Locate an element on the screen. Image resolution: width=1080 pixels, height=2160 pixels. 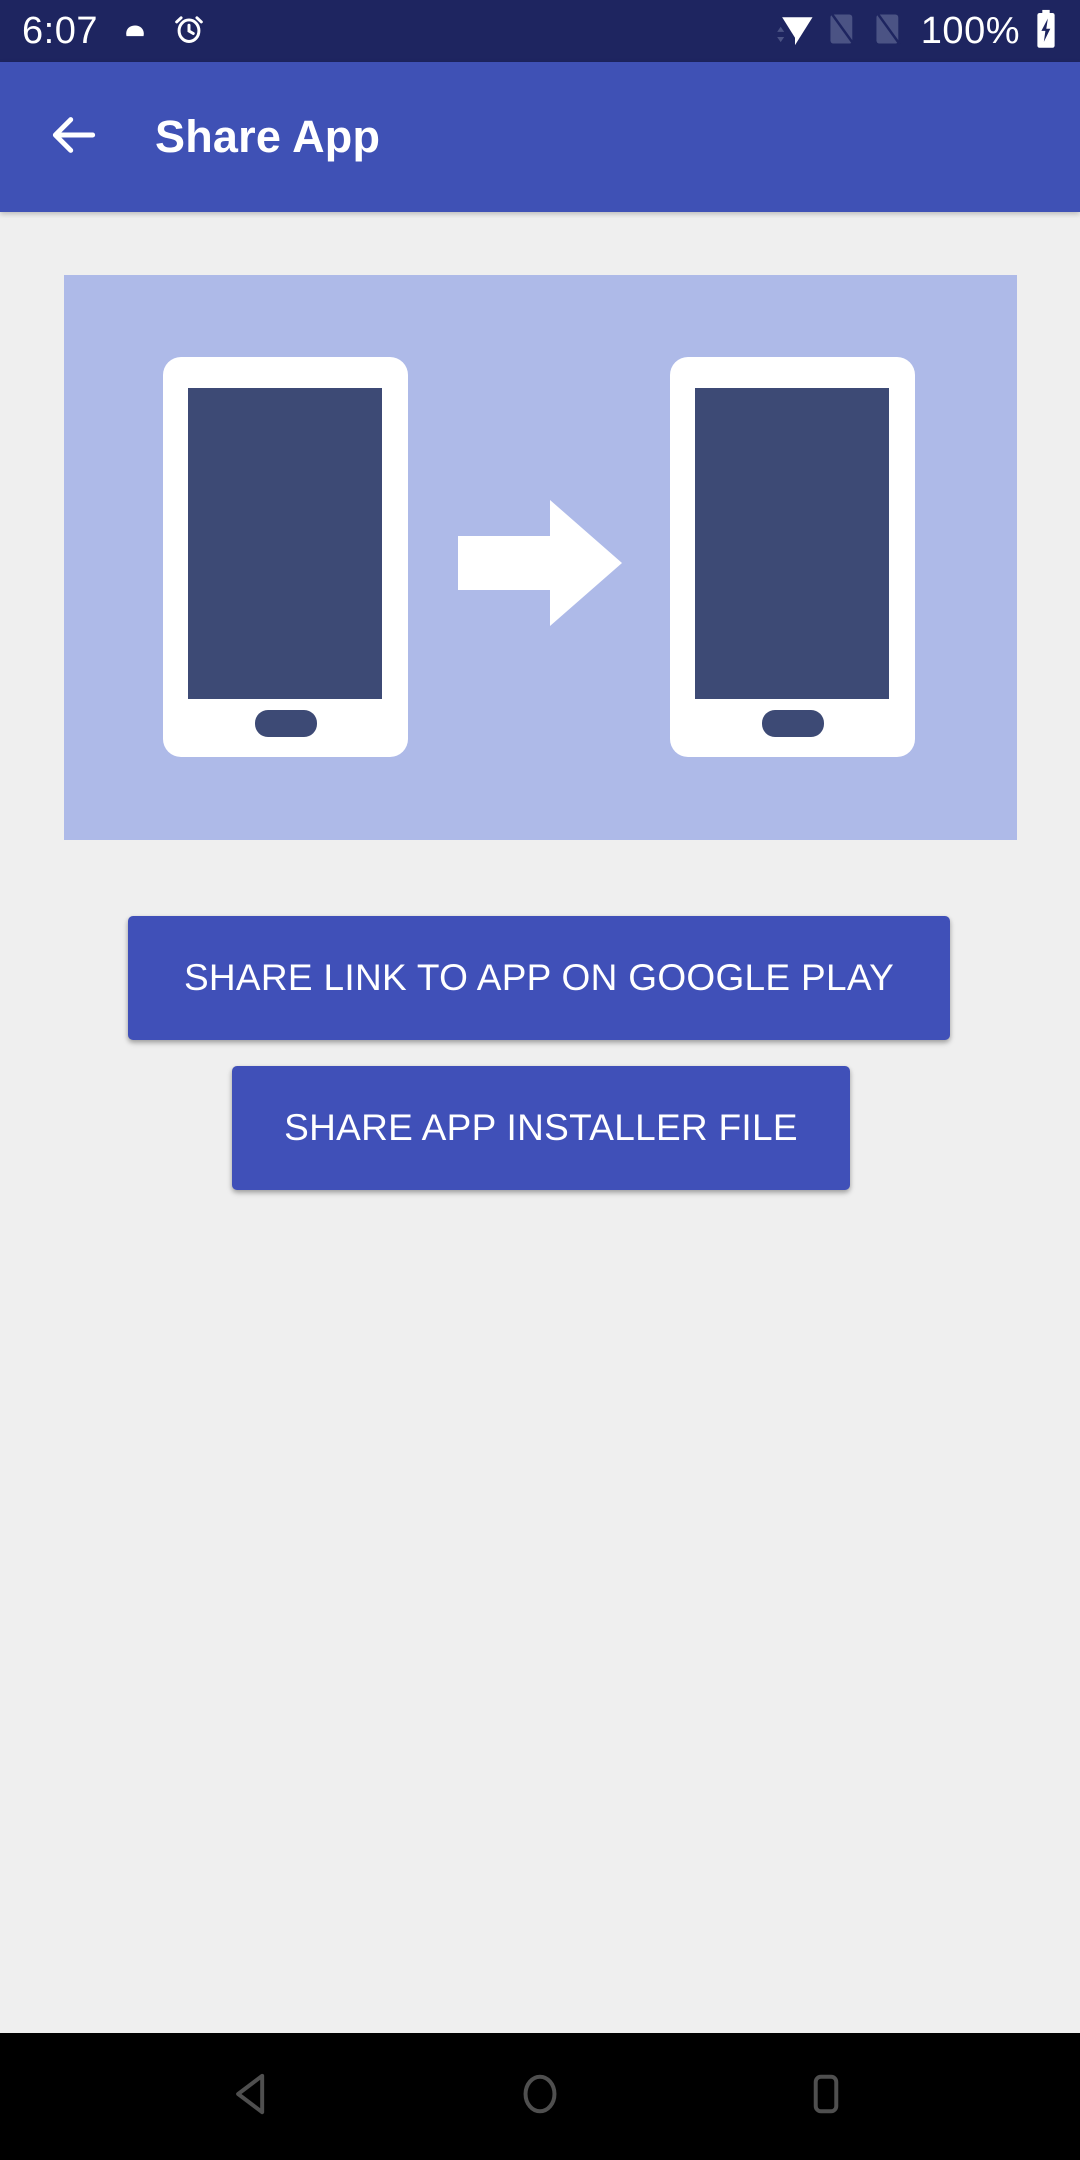
nav-back-button is located at coordinates (254, 2097).